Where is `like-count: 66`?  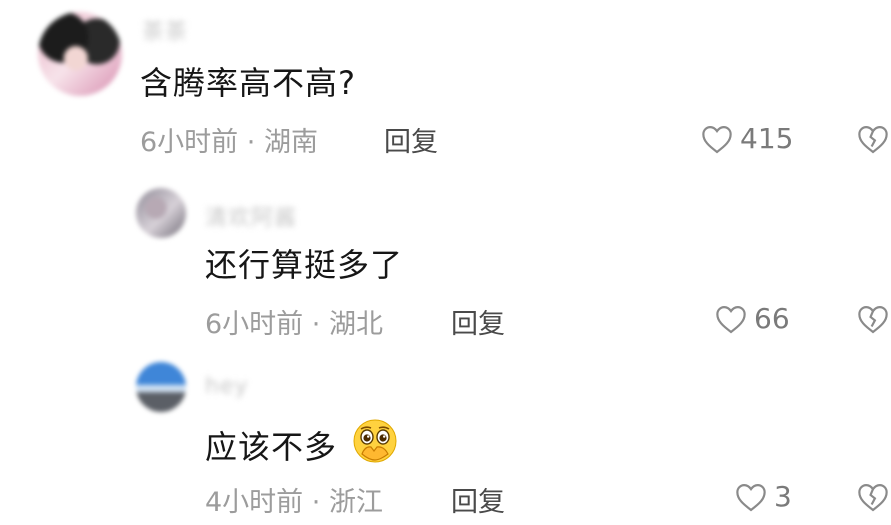
like-count: 66 is located at coordinates (772, 318).